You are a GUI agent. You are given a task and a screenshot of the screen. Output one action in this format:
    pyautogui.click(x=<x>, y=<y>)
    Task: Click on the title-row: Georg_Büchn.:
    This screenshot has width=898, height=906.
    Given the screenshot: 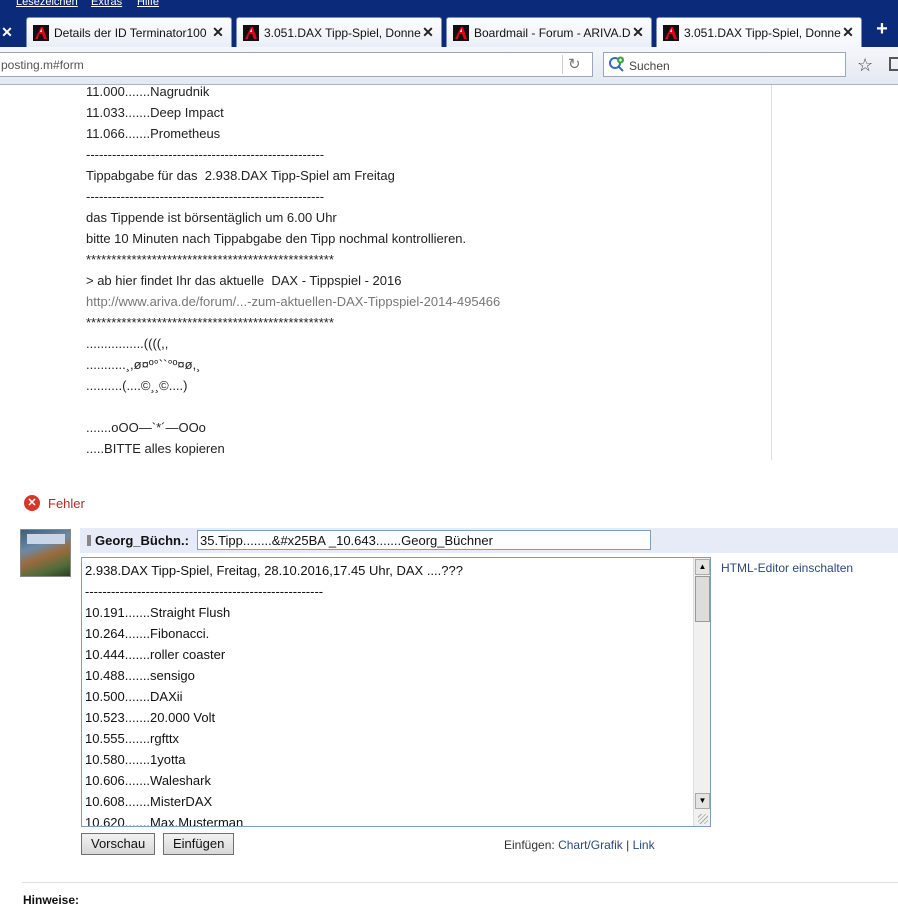 What is the action you would take?
    pyautogui.click(x=489, y=540)
    